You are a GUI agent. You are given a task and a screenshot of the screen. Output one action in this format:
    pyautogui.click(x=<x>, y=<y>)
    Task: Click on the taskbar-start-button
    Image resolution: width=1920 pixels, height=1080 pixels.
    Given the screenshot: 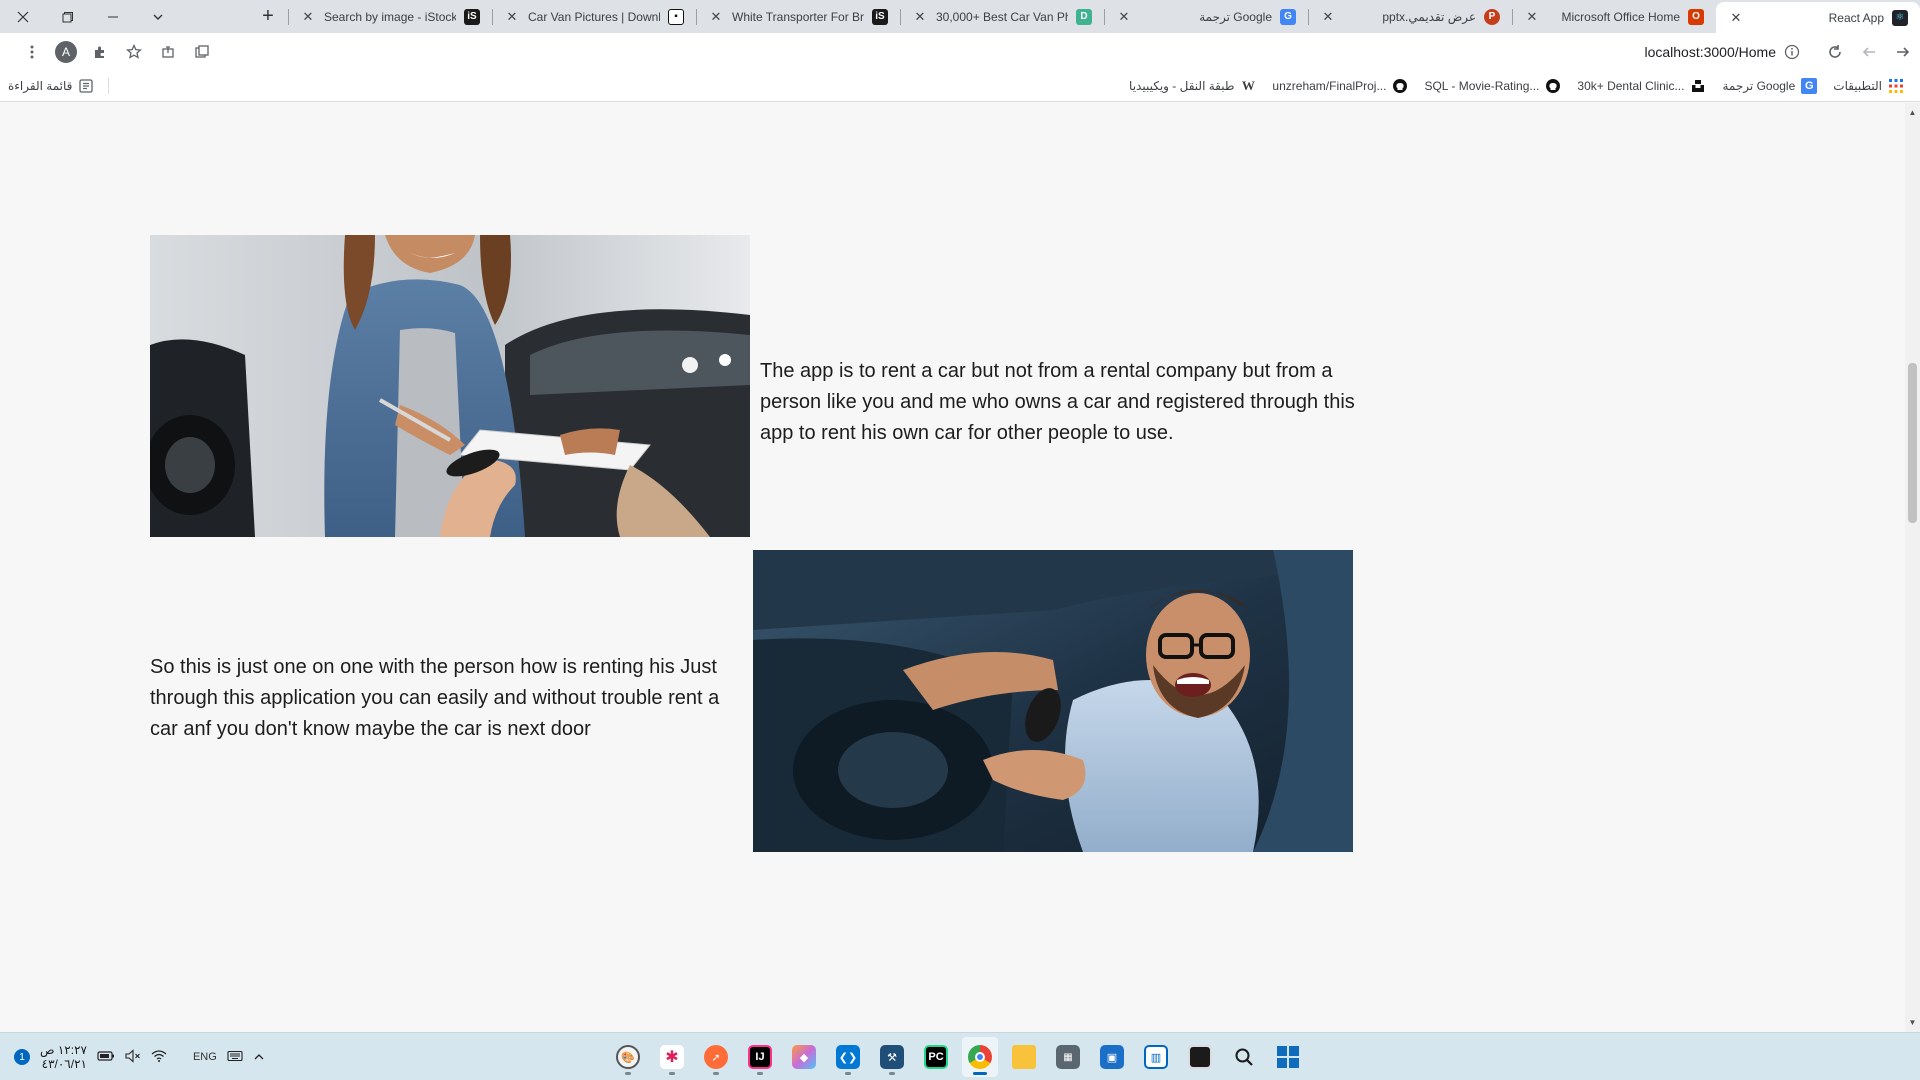 What is the action you would take?
    pyautogui.click(x=1288, y=1057)
    